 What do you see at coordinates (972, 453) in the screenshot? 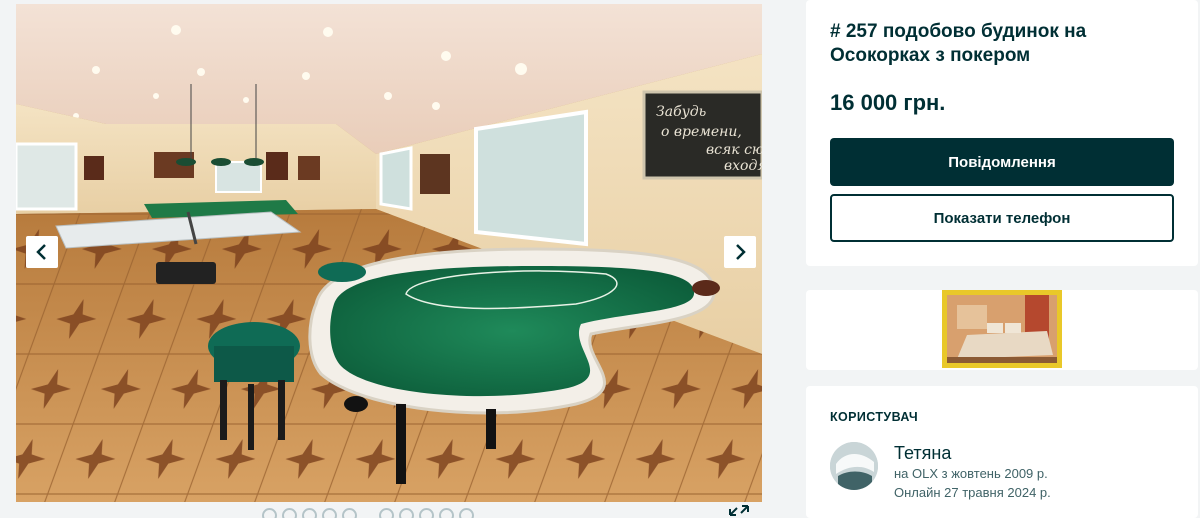
I see `user-name: Тетяна` at bounding box center [972, 453].